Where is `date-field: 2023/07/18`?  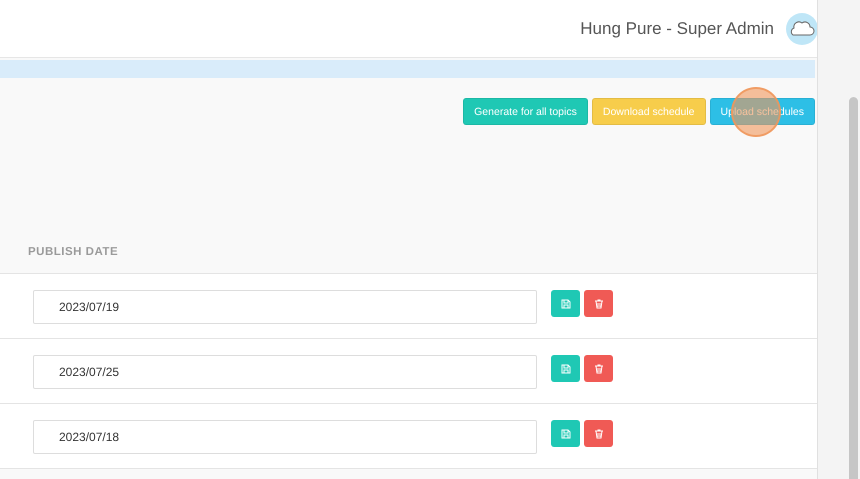 date-field: 2023/07/18 is located at coordinates (285, 437).